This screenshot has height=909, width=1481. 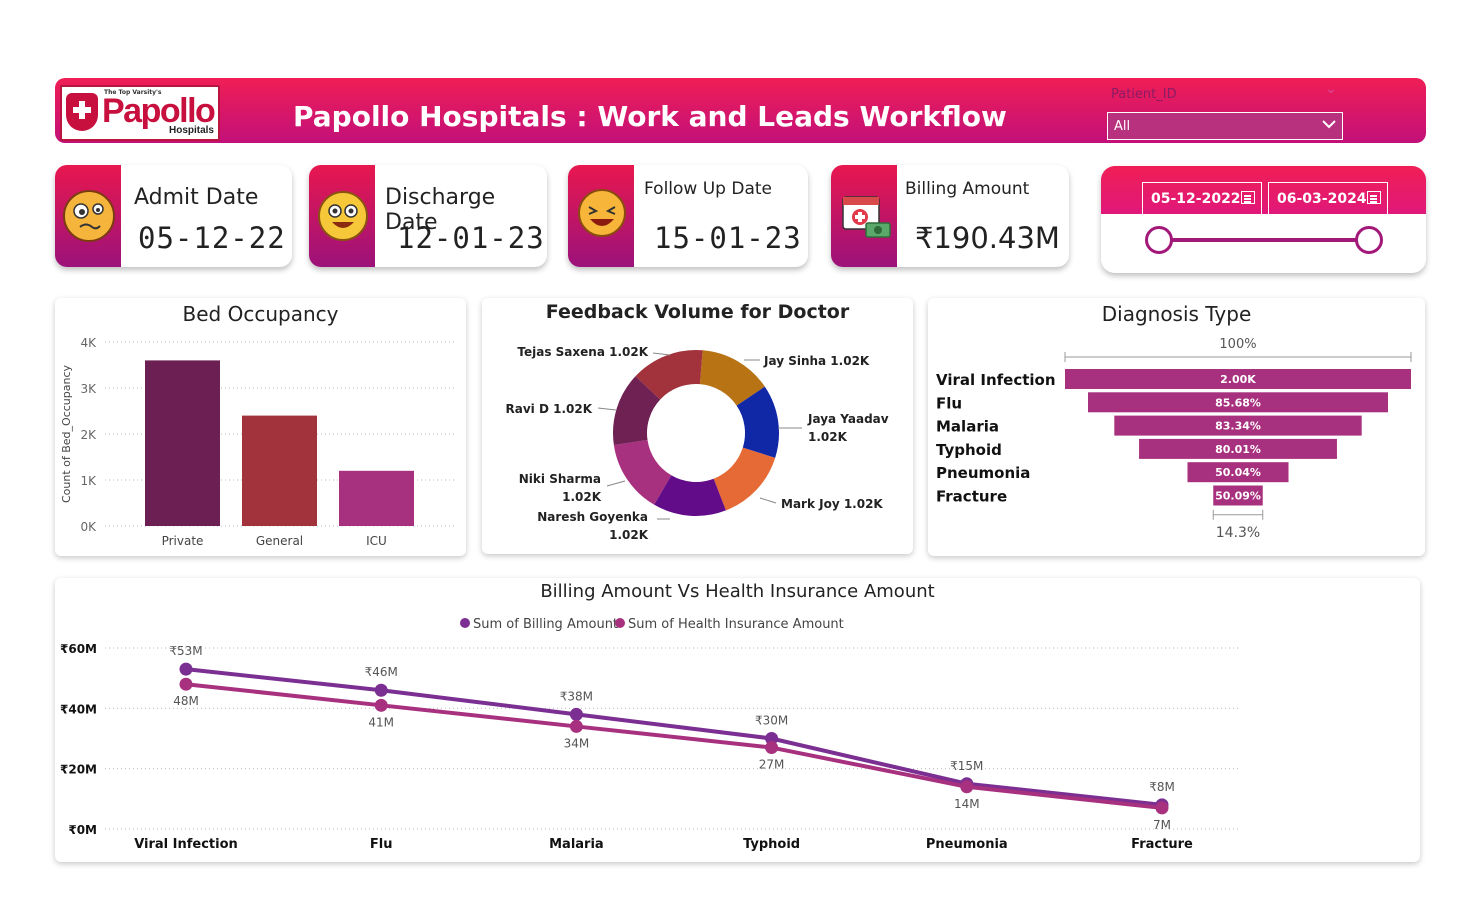 I want to click on admit-date-value: 05-12-22, so click(x=212, y=238).